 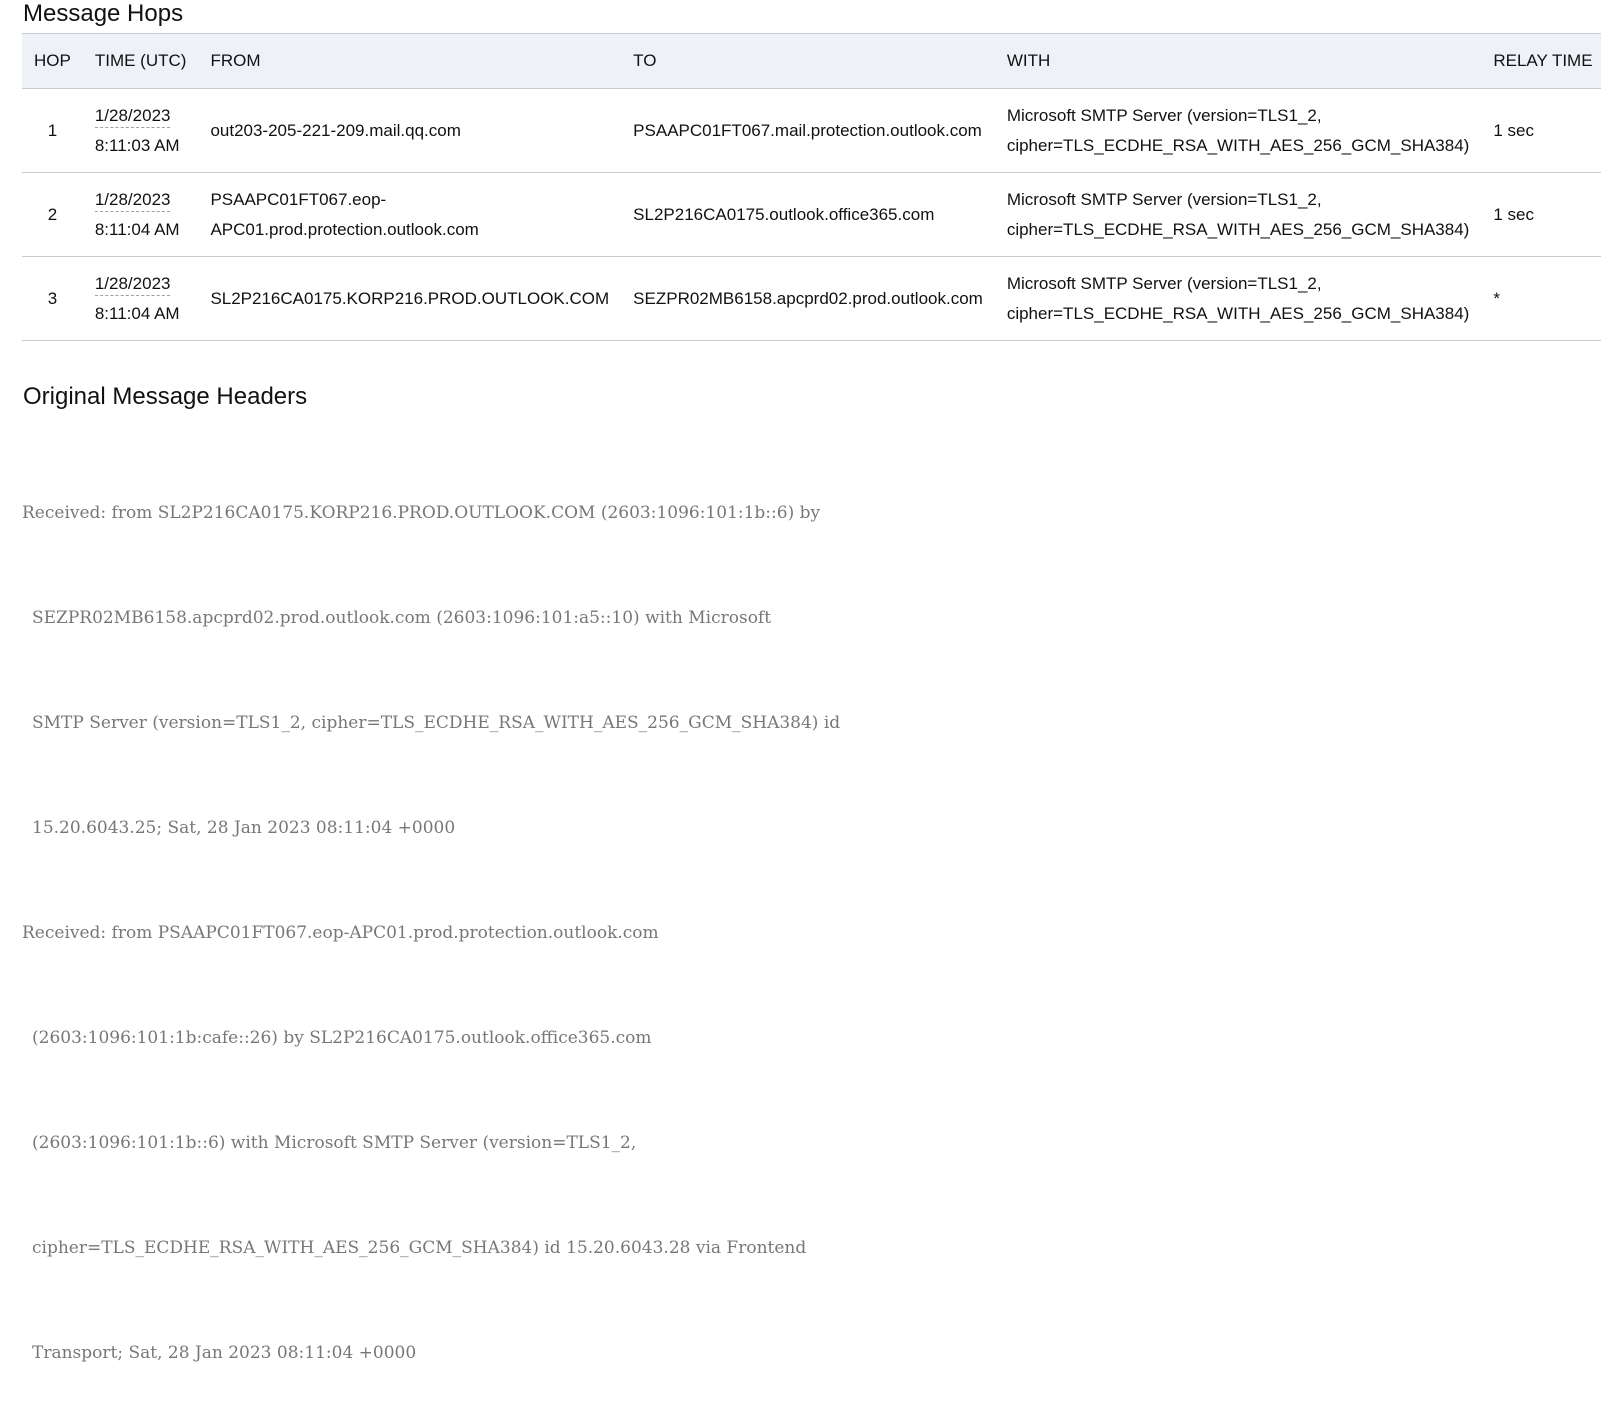 What do you see at coordinates (298, 199) in the screenshot?
I see `hop-from-line: PSAAPC01FT067.eop-` at bounding box center [298, 199].